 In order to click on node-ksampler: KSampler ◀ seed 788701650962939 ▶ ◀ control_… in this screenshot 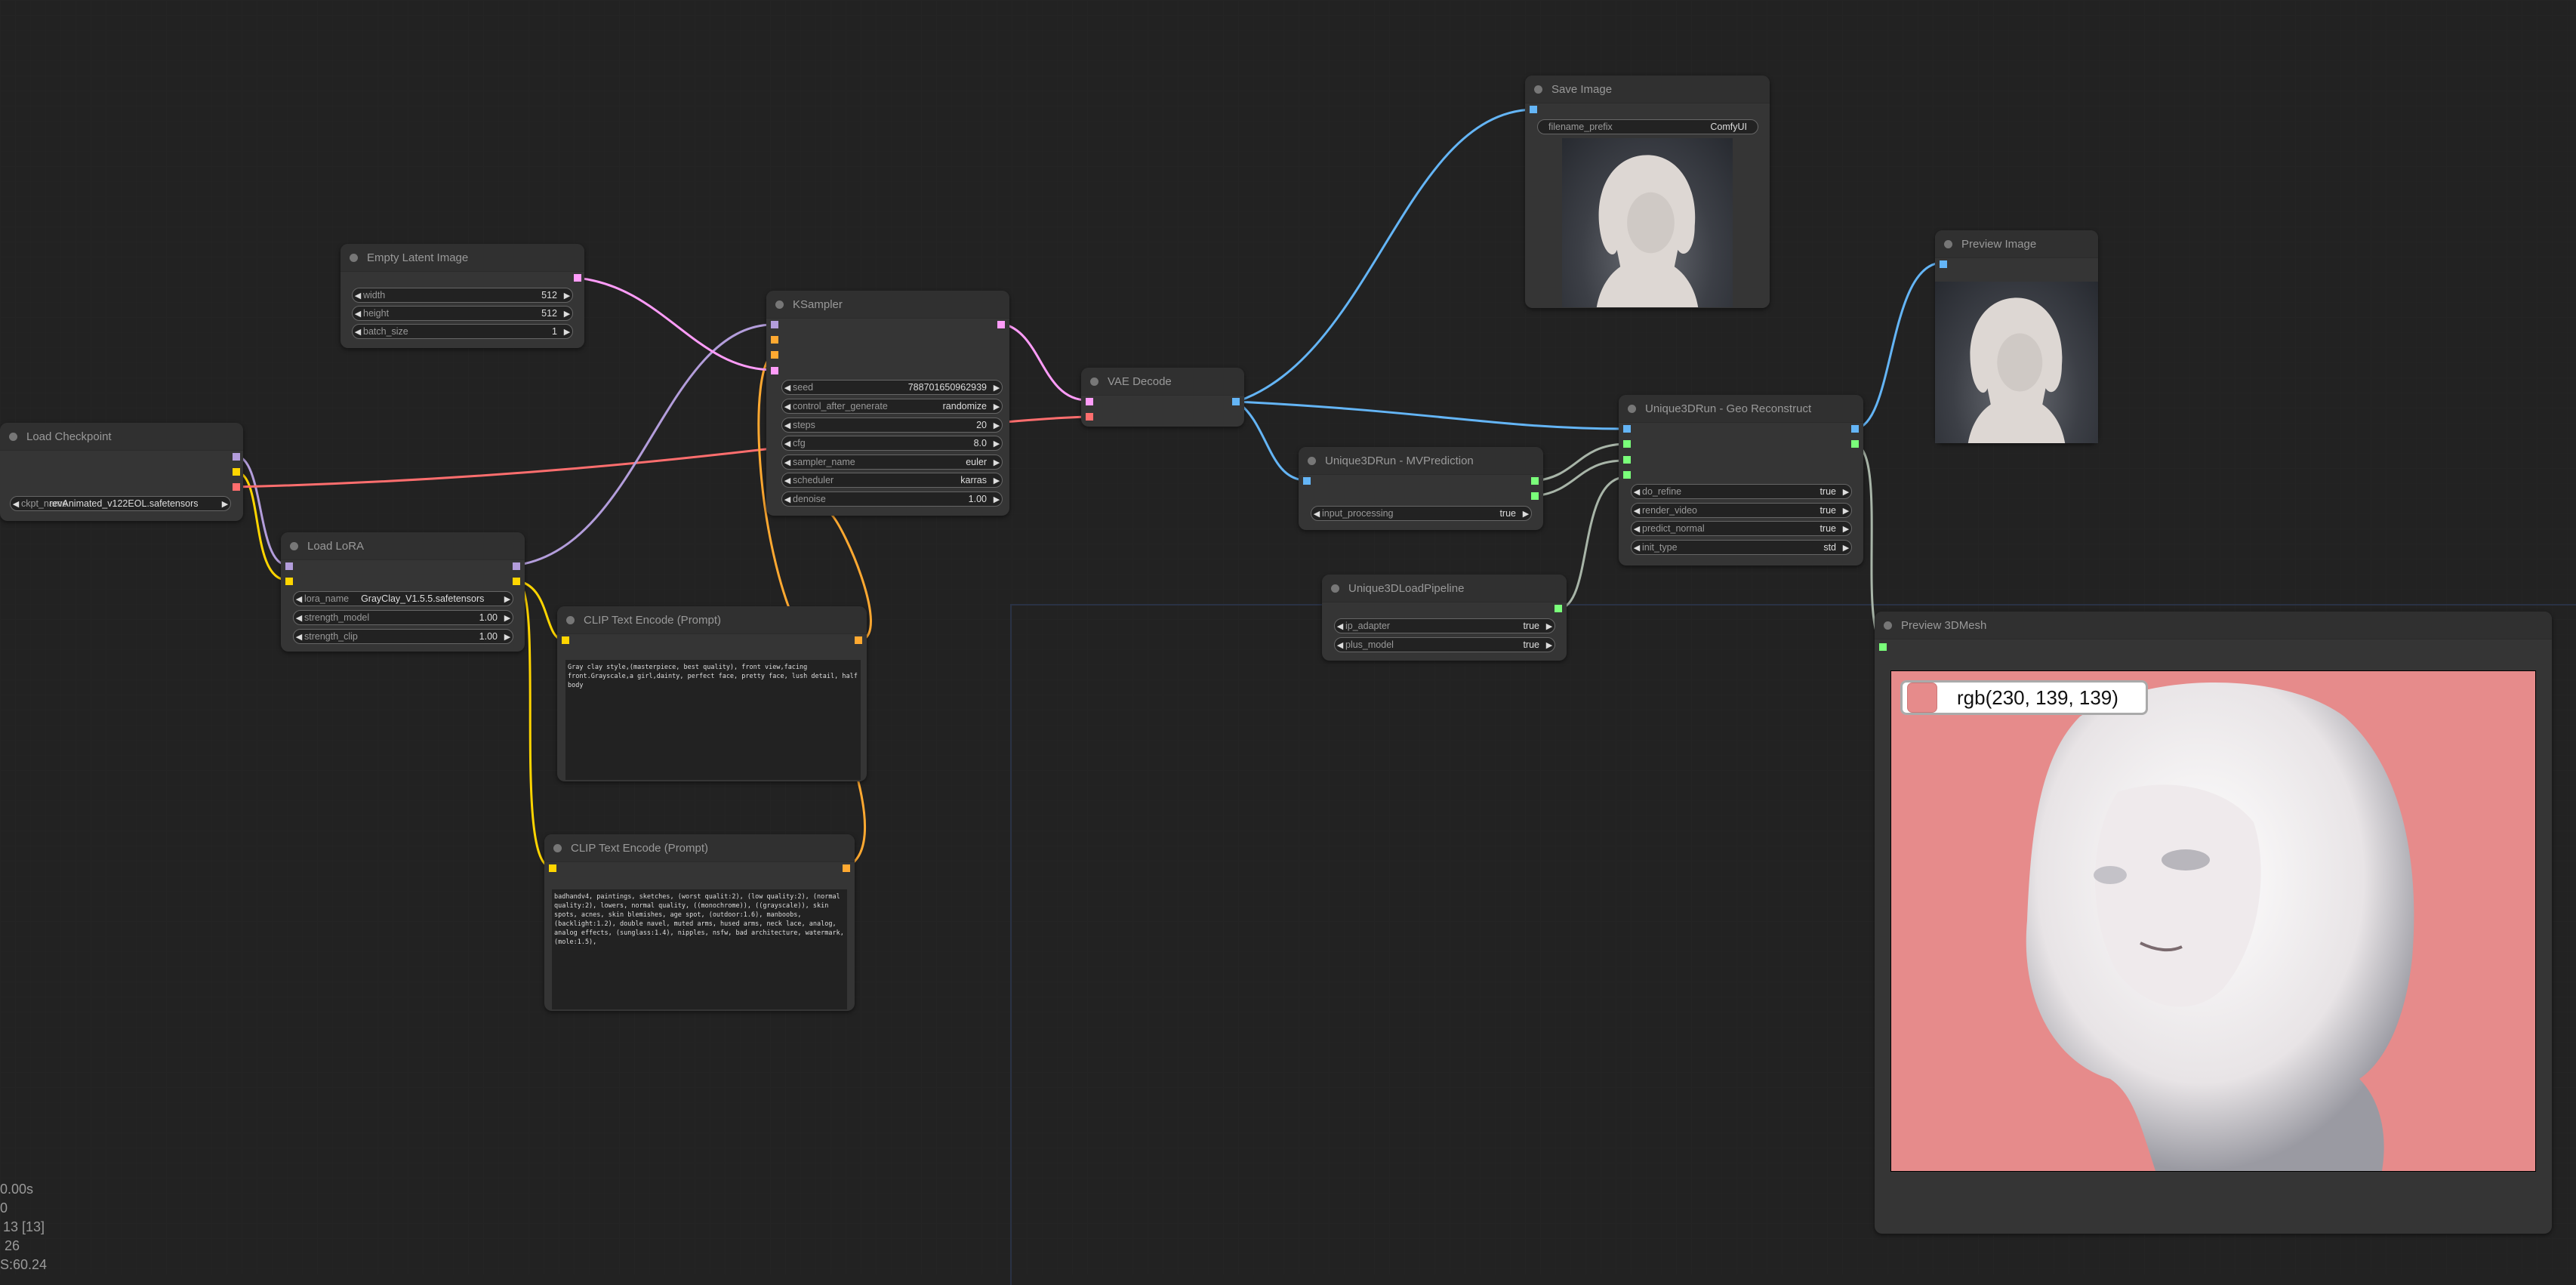, I will do `click(887, 404)`.